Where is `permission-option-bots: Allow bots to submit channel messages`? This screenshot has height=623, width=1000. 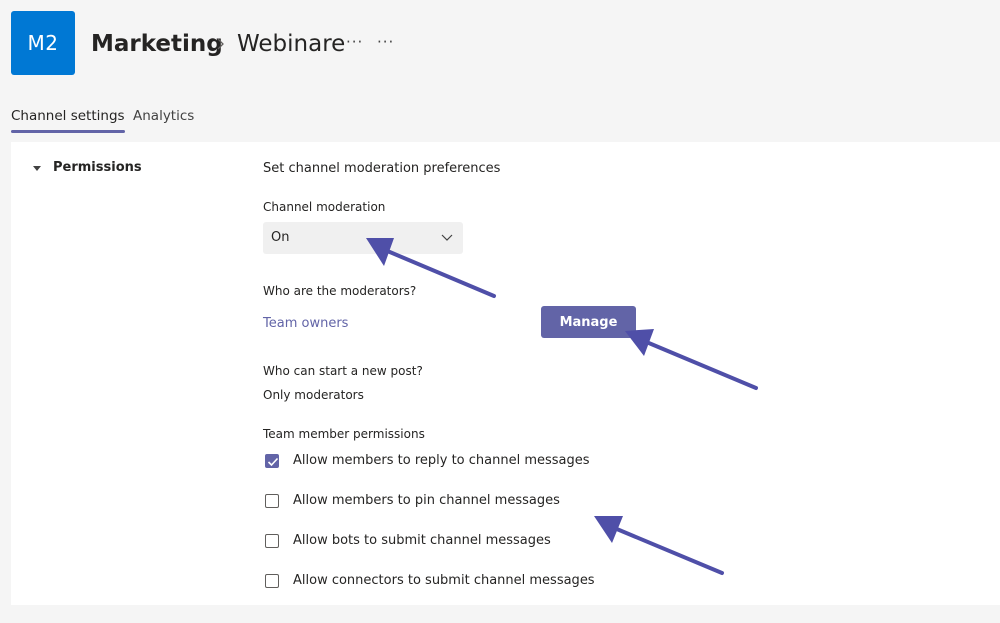
permission-option-bots: Allow bots to submit channel messages is located at coordinates (525, 541).